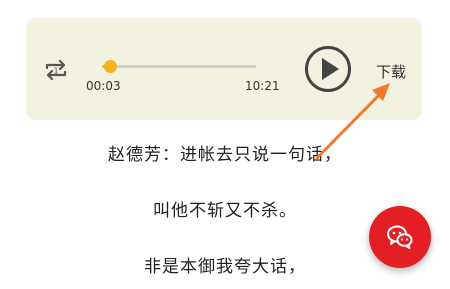 The width and height of the screenshot is (450, 289). Describe the element at coordinates (103, 86) in the screenshot. I see `current-time: 00:03` at that location.